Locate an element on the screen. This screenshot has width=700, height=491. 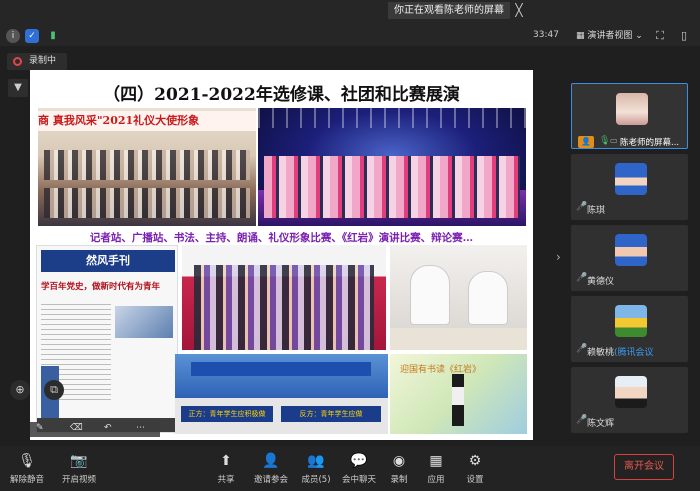
participant-tile: 🎤 陈文辉 is located at coordinates (629, 400).